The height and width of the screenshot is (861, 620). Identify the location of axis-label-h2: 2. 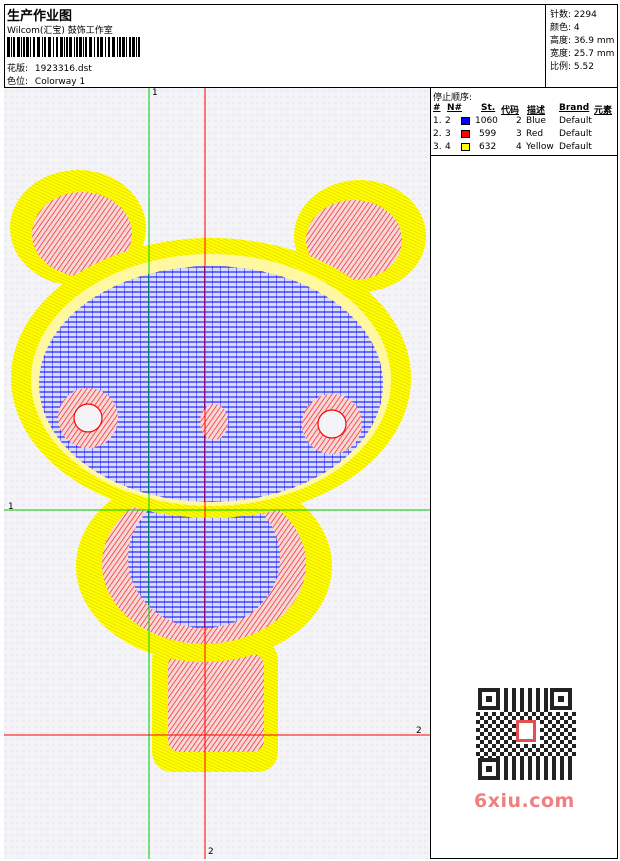
(419, 731).